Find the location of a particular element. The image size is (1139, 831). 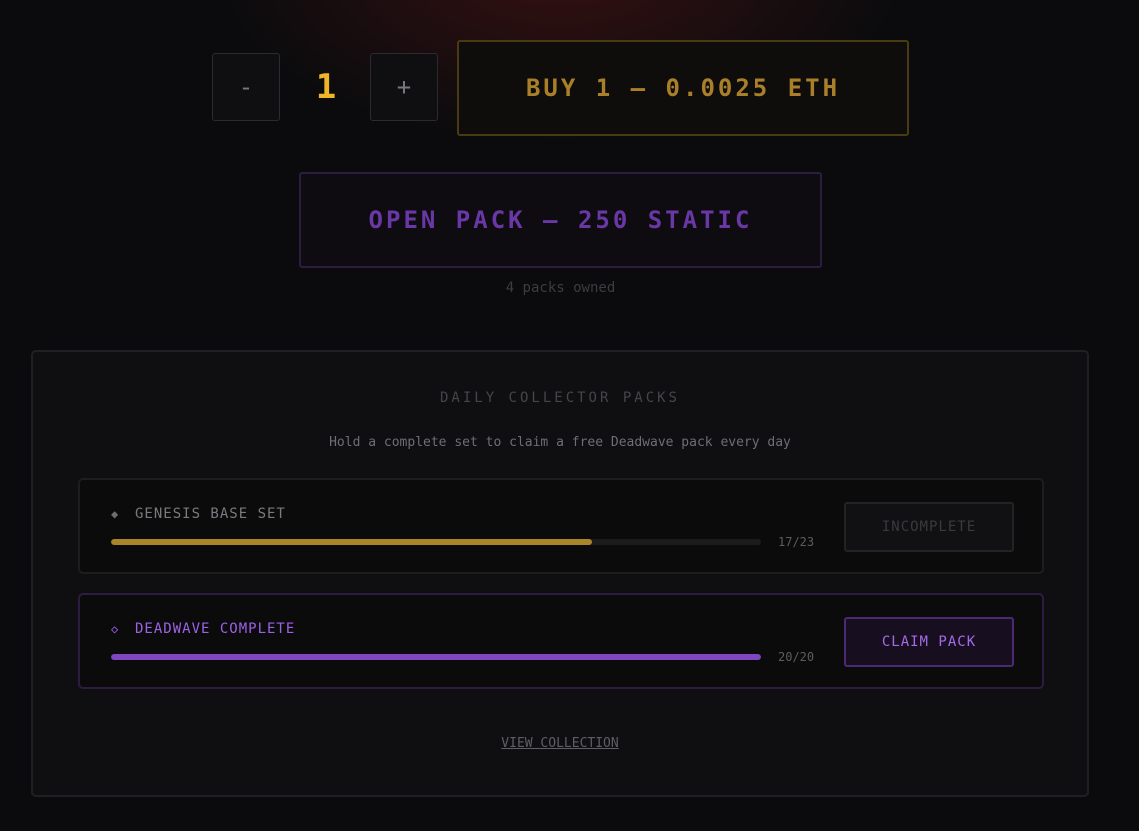

set-name-label: GENESIS BASE SET is located at coordinates (210, 514).